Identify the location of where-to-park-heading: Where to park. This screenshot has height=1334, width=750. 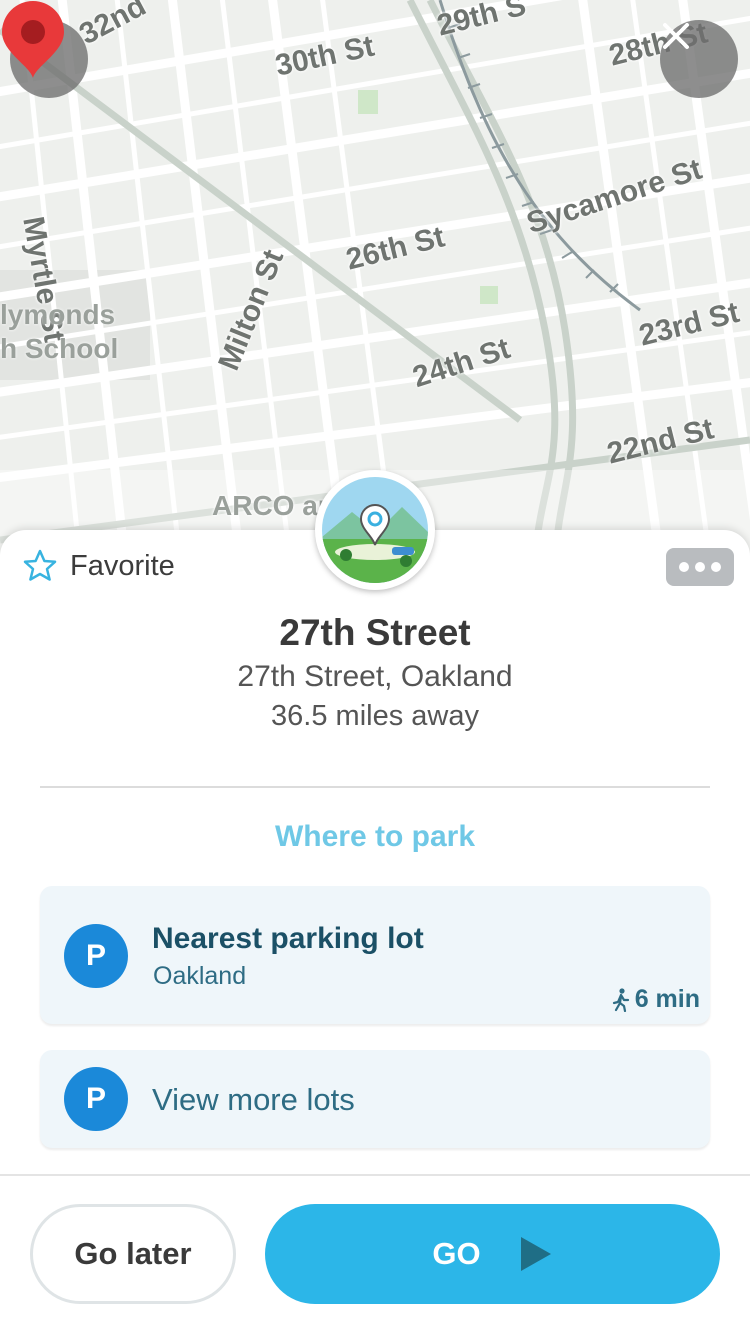
(375, 836).